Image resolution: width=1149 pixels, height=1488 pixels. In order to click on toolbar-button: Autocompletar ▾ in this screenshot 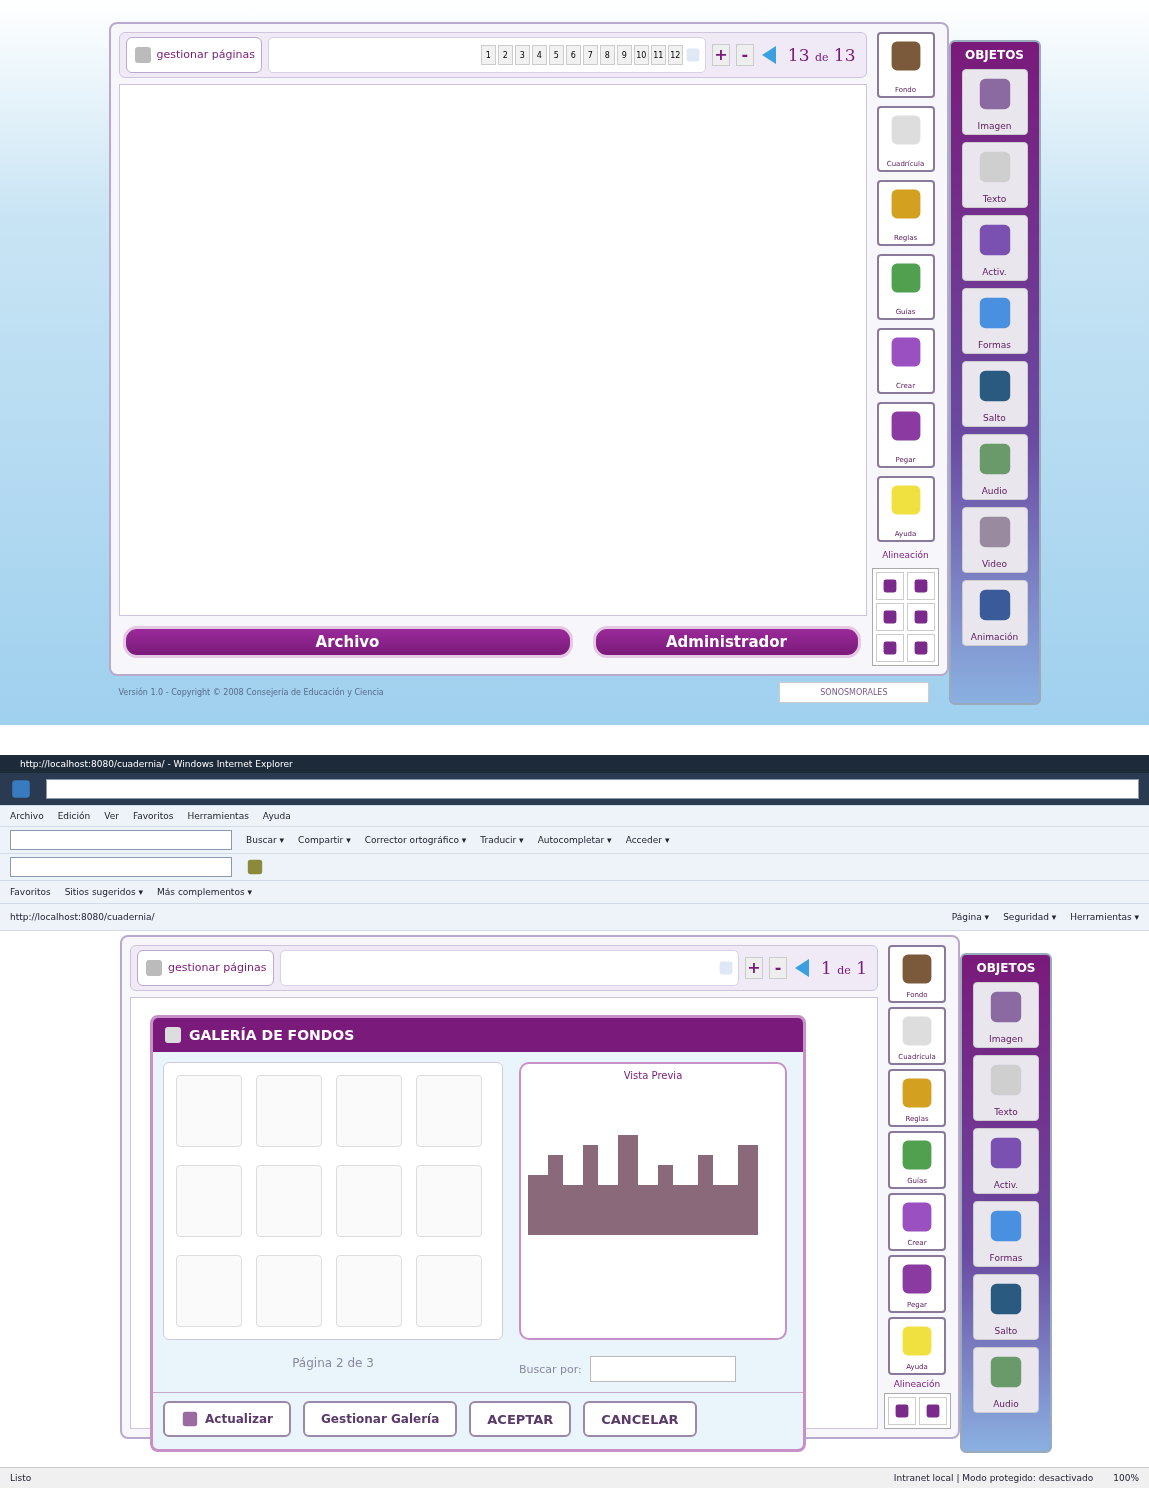, I will do `click(574, 840)`.